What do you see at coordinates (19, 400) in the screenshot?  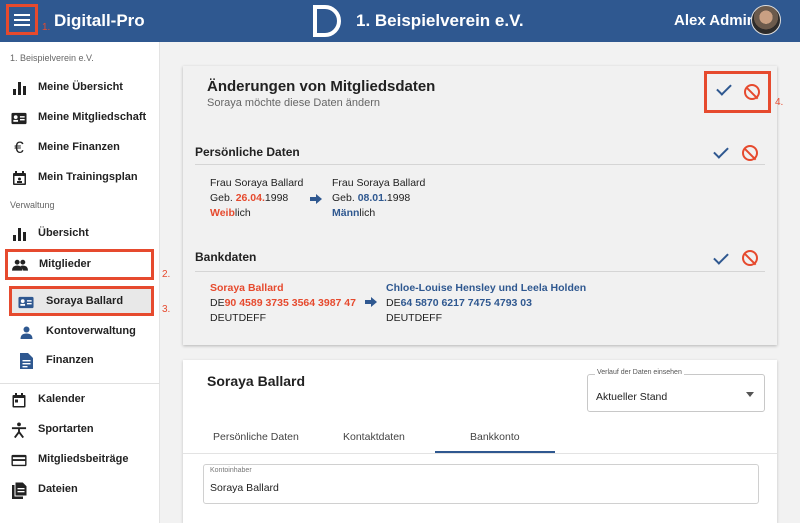 I see `calendar-icon` at bounding box center [19, 400].